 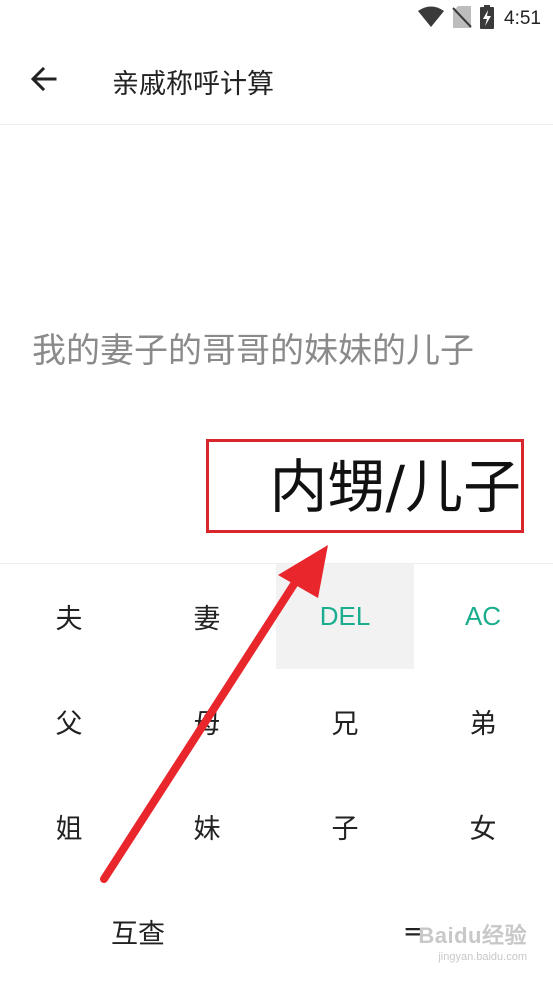 What do you see at coordinates (207, 721) in the screenshot?
I see `key-mother: 母` at bounding box center [207, 721].